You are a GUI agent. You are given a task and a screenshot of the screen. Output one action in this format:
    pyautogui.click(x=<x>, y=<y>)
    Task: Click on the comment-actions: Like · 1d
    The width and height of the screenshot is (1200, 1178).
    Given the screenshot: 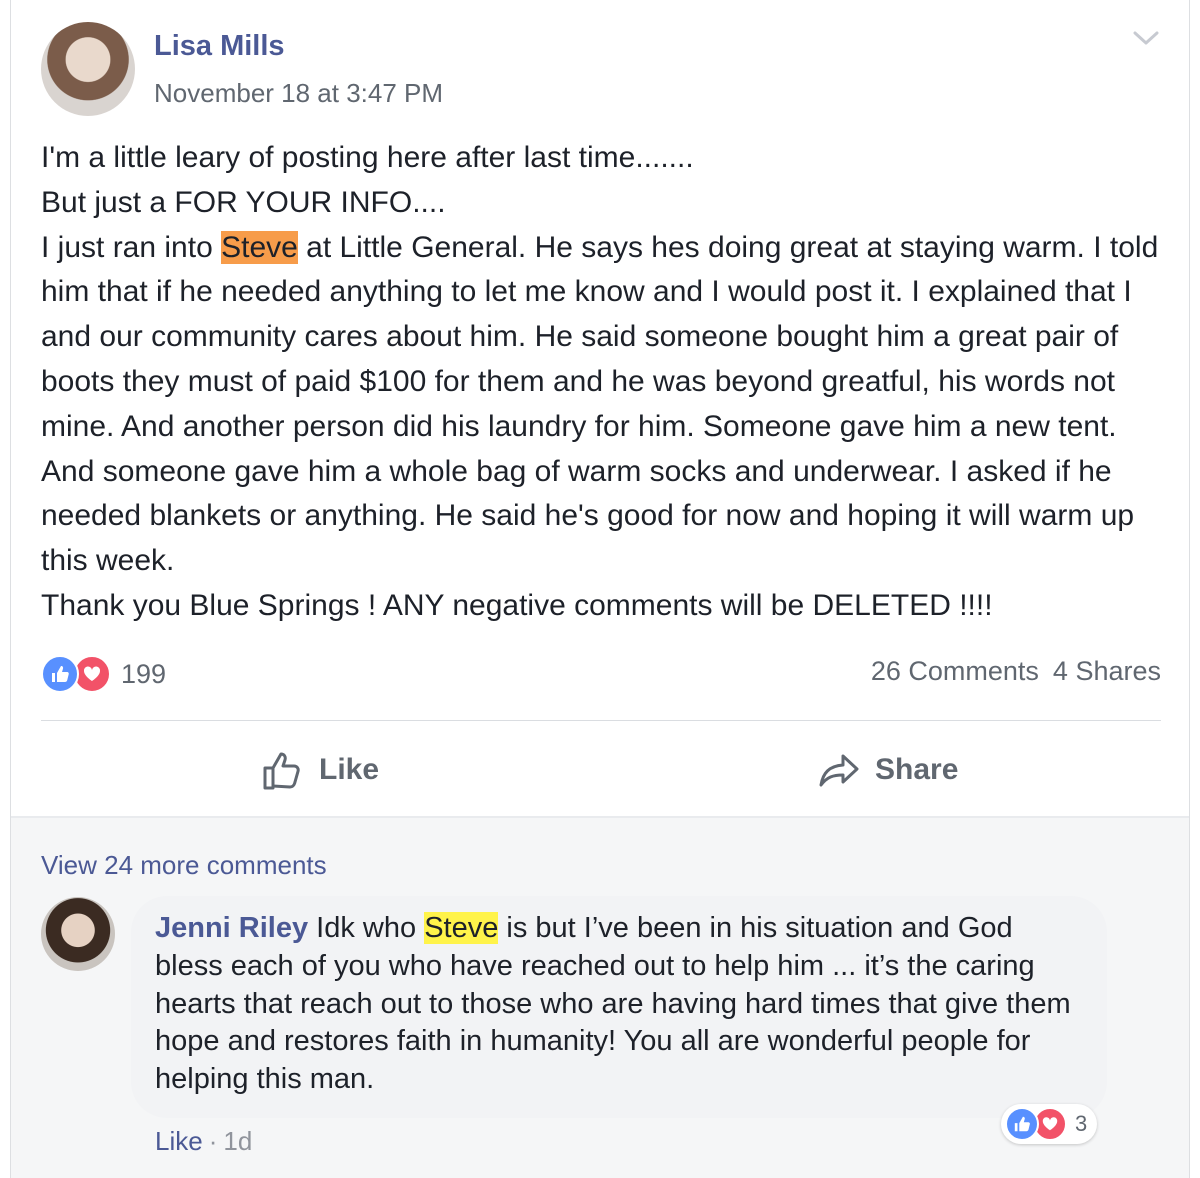 What is the action you would take?
    pyautogui.click(x=203, y=1141)
    